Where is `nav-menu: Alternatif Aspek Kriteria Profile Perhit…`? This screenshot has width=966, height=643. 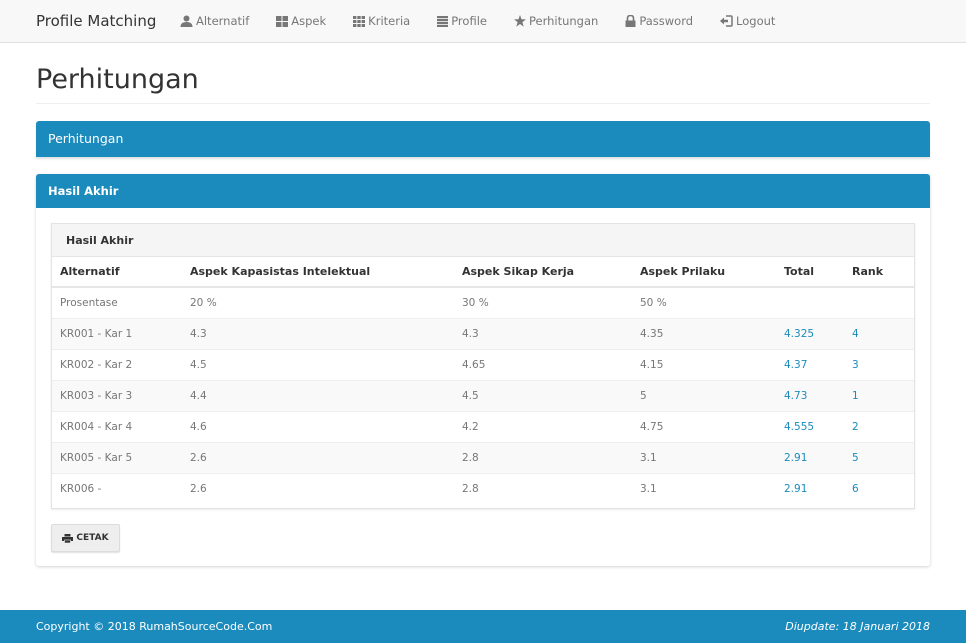
nav-menu: Alternatif Aspek Kriteria Profile Perhit… is located at coordinates (491, 21).